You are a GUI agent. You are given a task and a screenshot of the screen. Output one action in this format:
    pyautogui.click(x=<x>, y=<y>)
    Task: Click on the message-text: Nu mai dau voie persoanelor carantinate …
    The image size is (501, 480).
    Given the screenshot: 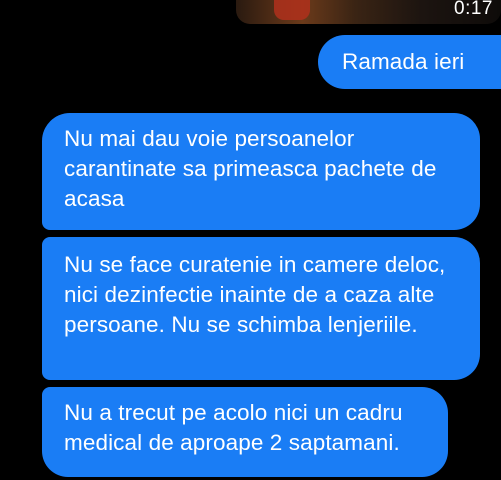 What is the action you would take?
    pyautogui.click(x=250, y=168)
    